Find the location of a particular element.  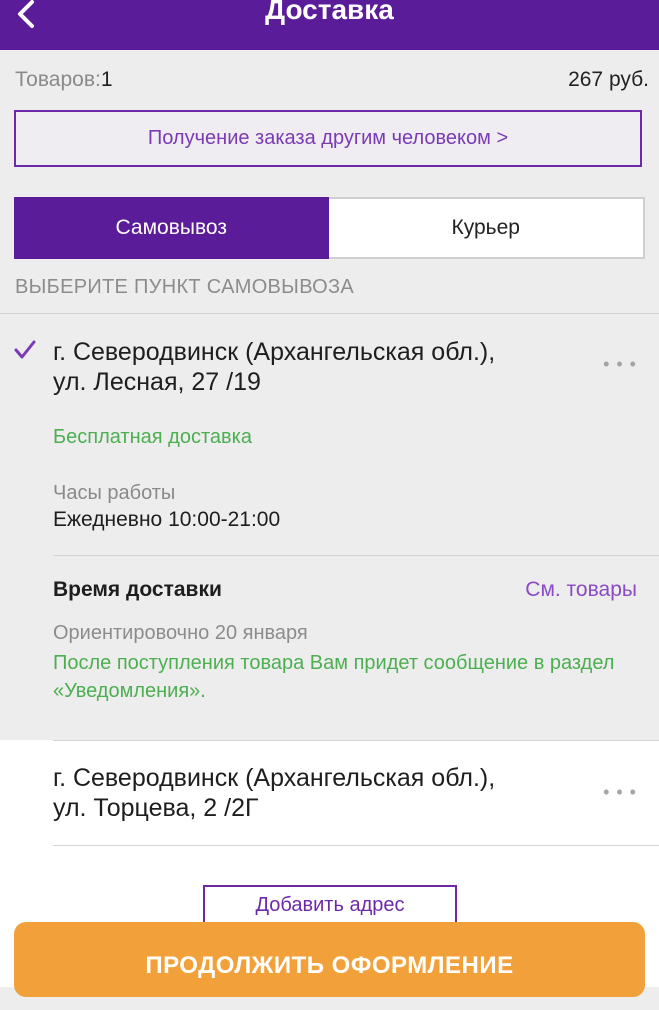

other-person-receive-button: Получение заказа другим человеком > is located at coordinates (328, 138).